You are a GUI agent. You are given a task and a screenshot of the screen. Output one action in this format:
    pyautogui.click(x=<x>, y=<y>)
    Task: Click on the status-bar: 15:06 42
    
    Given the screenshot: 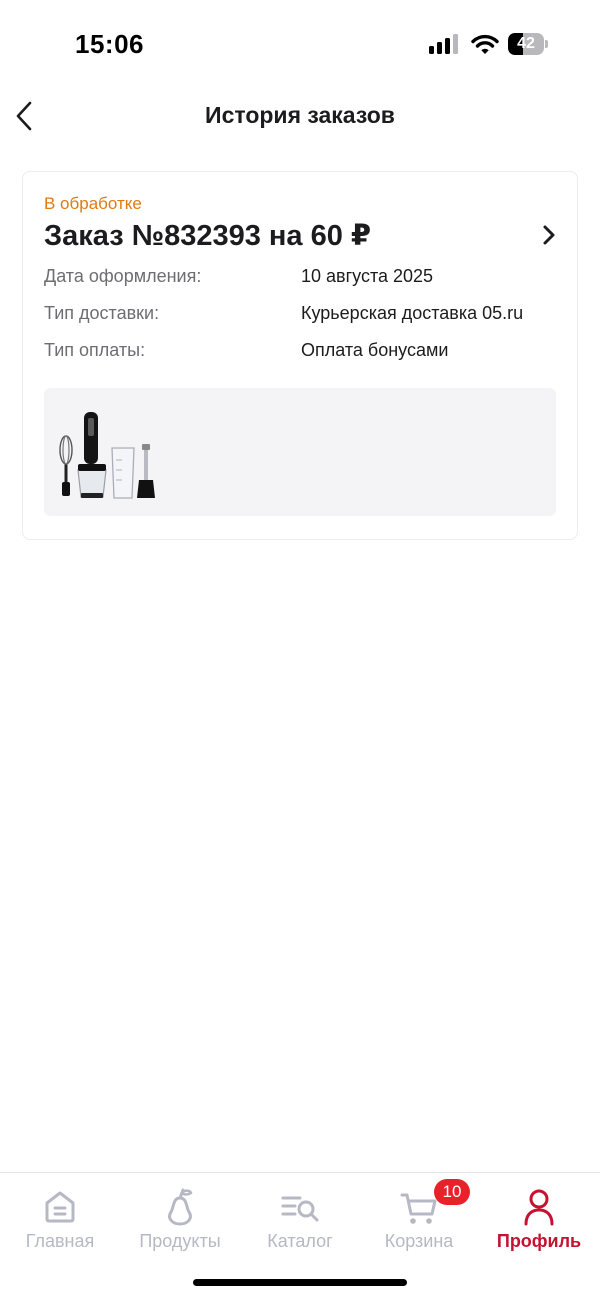 What is the action you would take?
    pyautogui.click(x=300, y=45)
    